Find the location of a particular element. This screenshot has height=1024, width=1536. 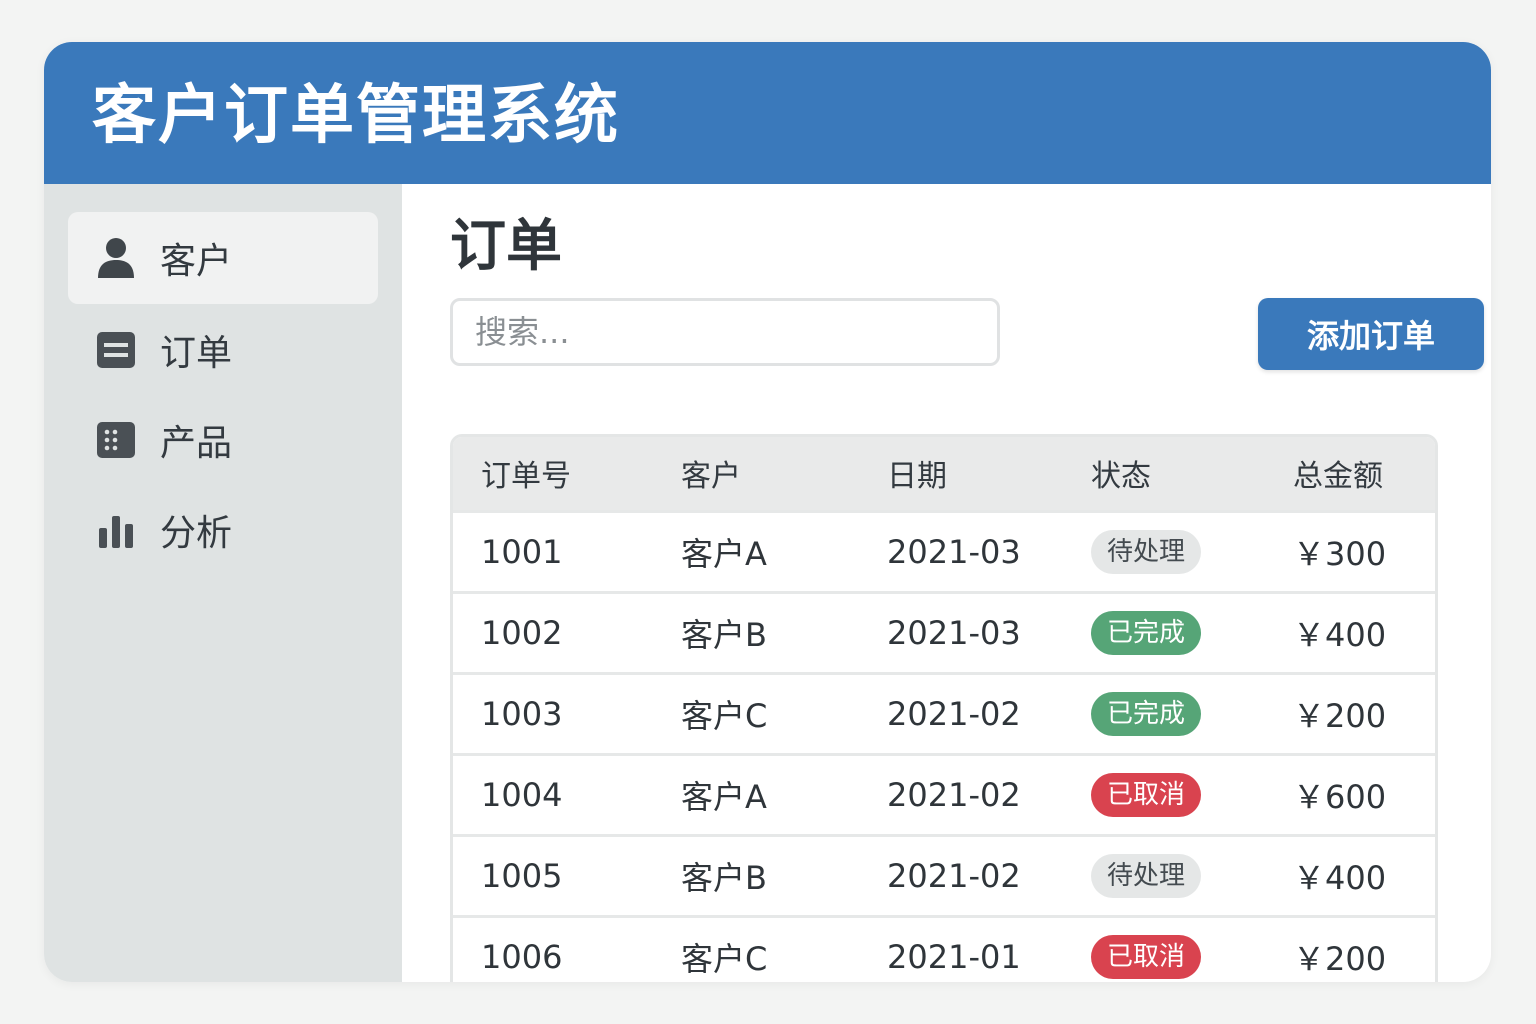

table-row: 1004 客户A 2021-02 已取消 ￥600 is located at coordinates (944, 794).